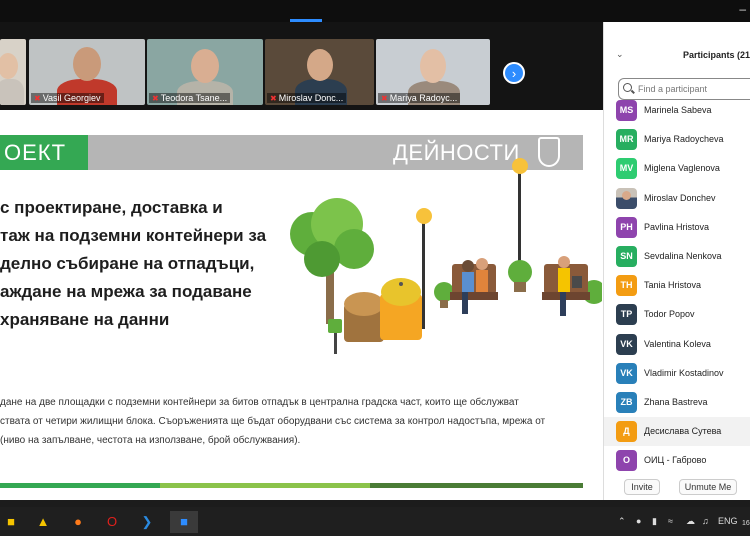 This screenshot has height=536, width=750. I want to click on show-hidden-icons-icon: ⌃, so click(622, 521).